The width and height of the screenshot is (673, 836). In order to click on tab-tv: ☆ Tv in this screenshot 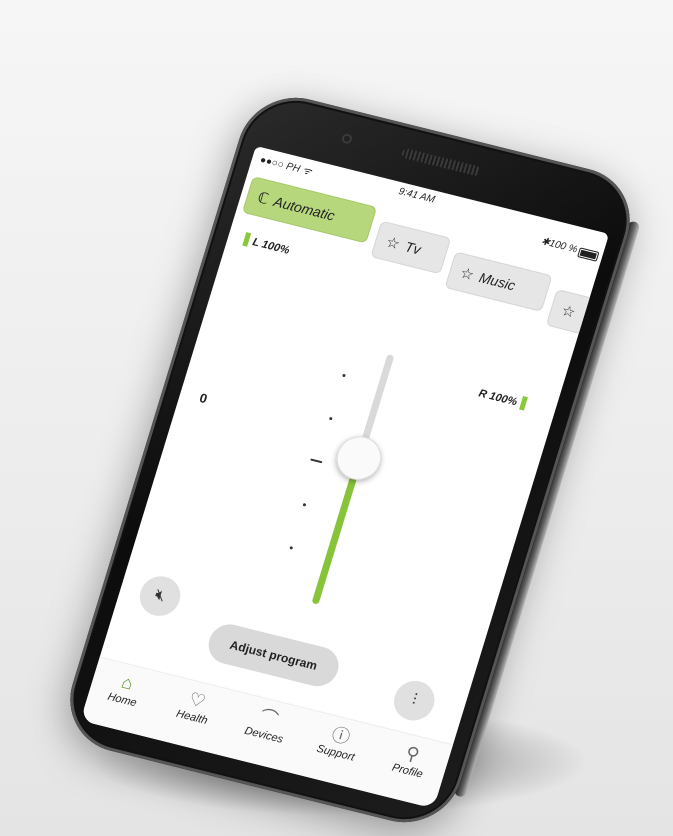, I will do `click(411, 247)`.